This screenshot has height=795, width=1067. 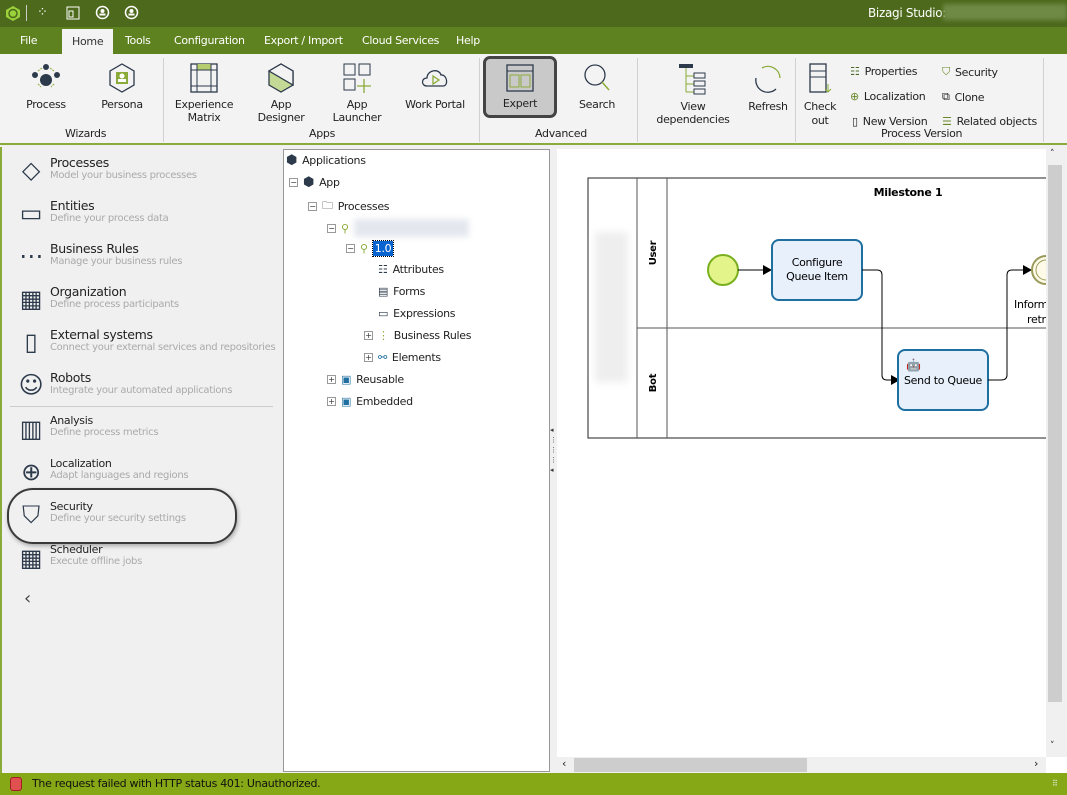 I want to click on forms-icon: ▤, so click(x=383, y=291).